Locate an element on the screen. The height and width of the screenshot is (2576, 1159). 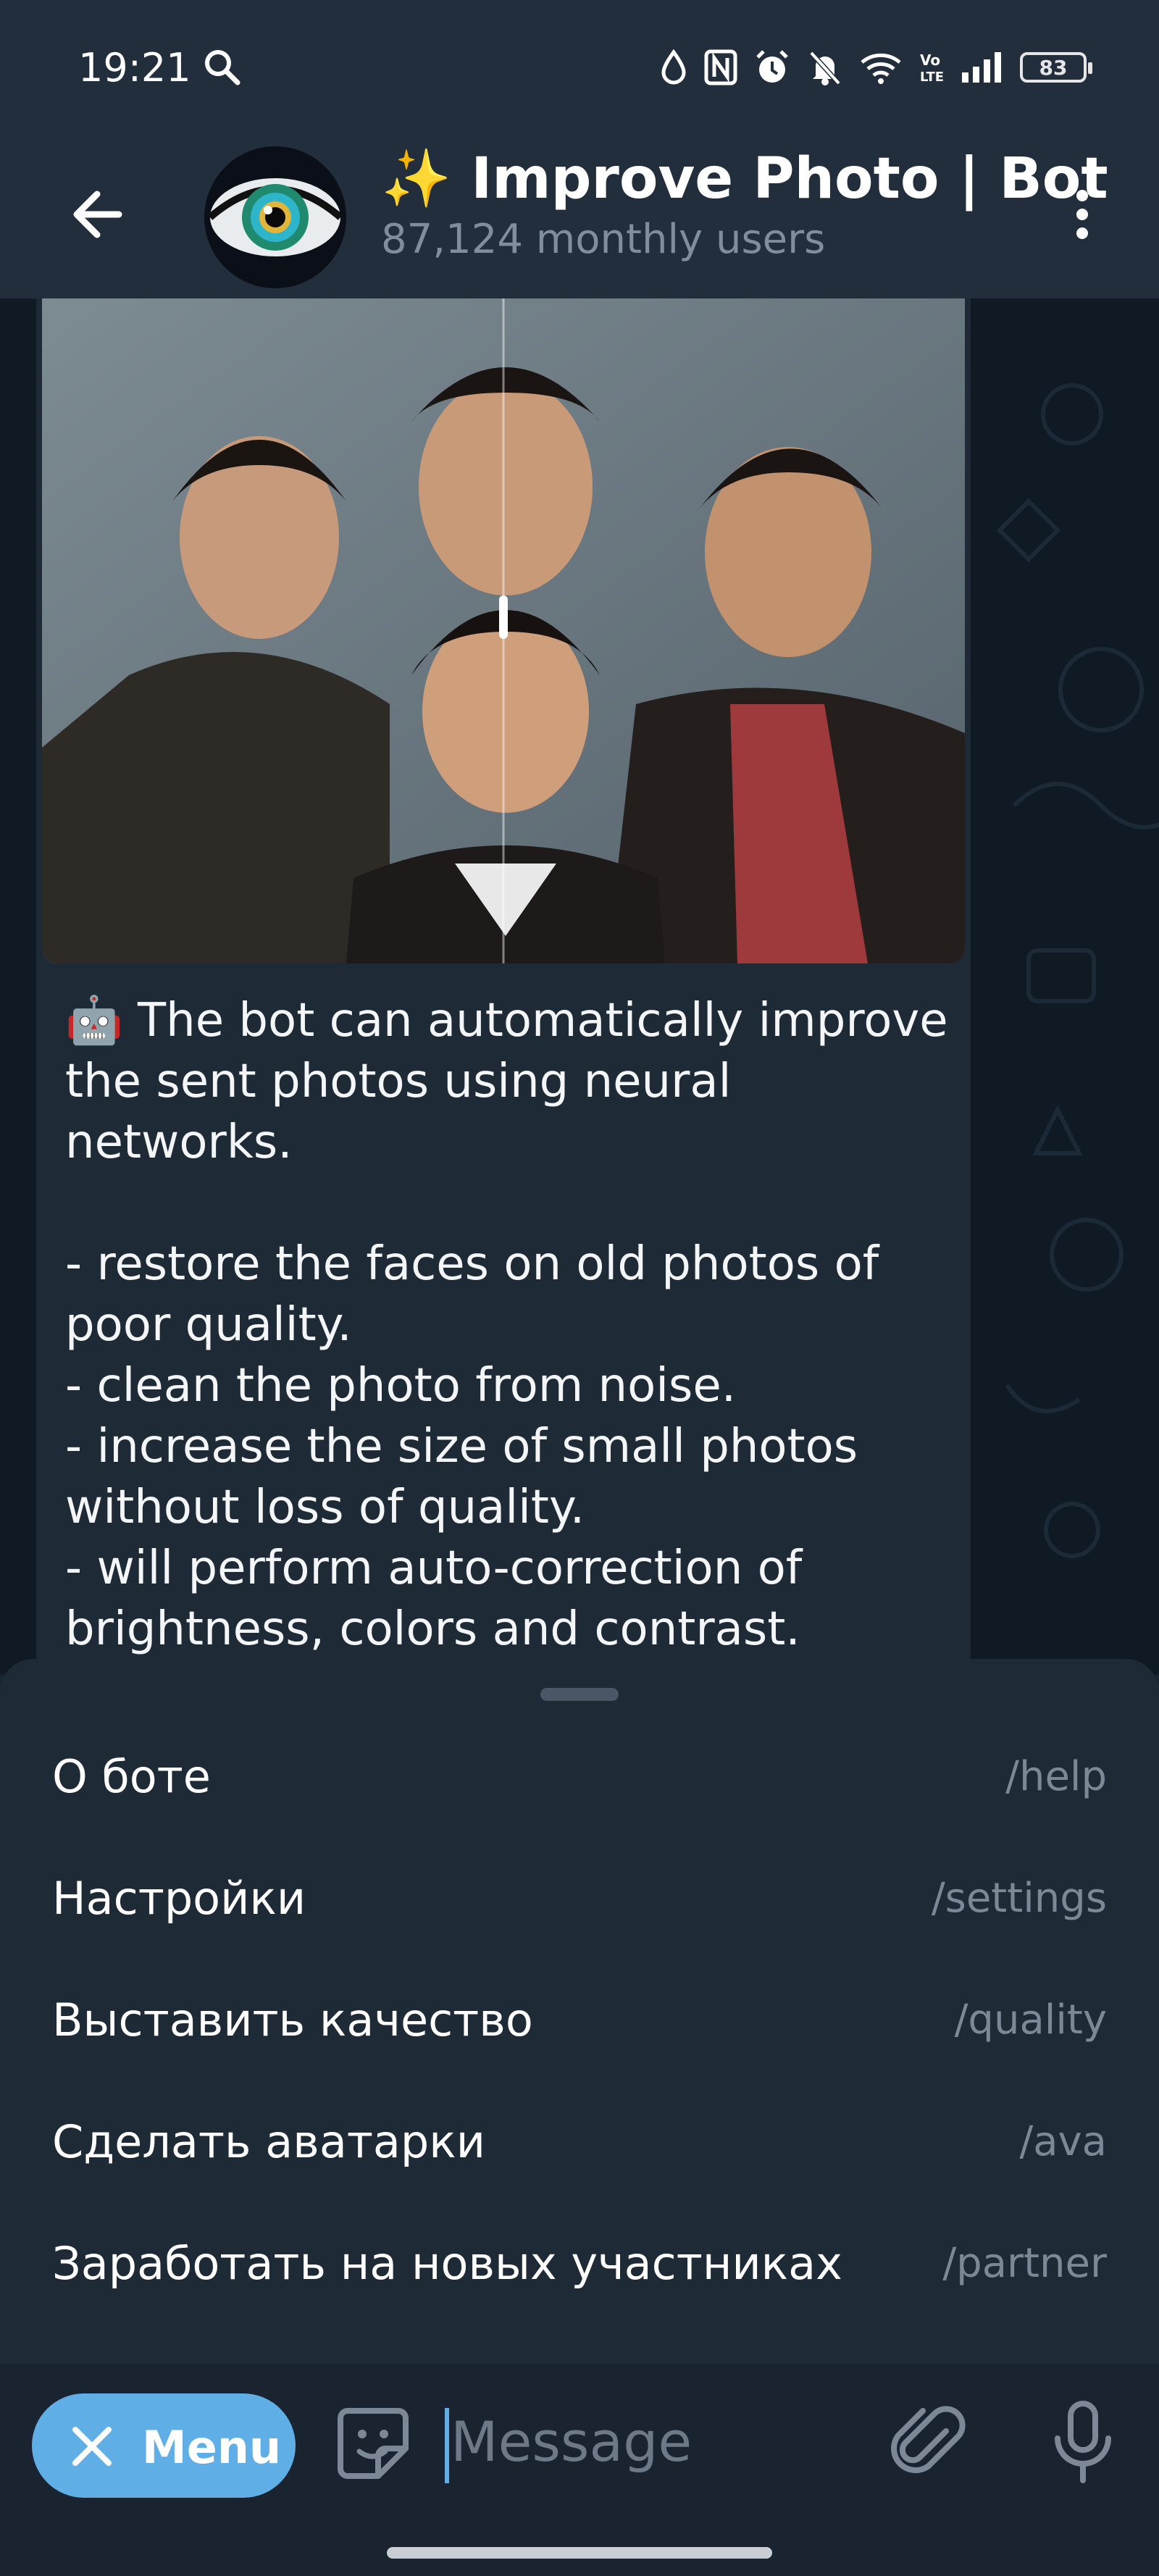
wifi-icon is located at coordinates (881, 68).